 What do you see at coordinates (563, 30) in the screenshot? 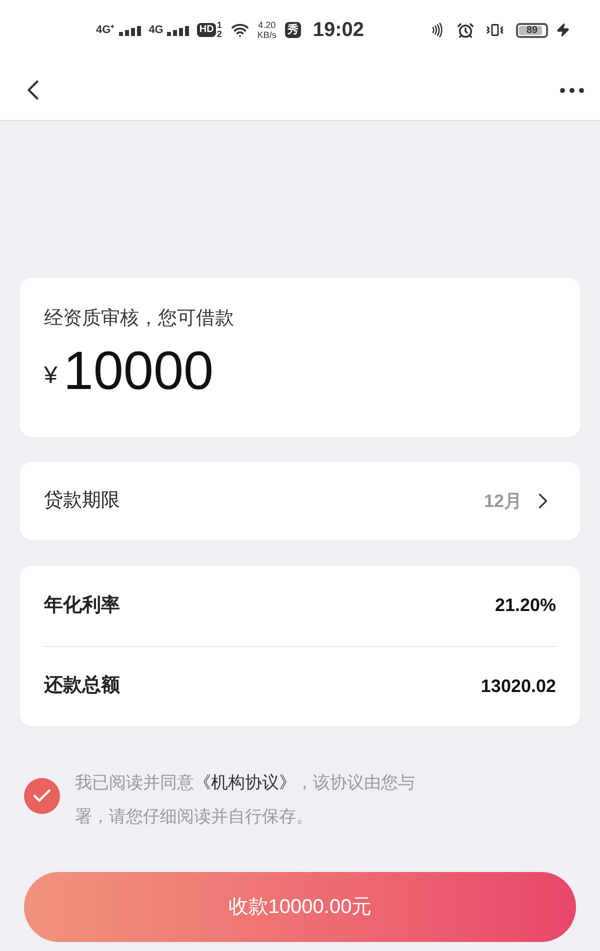
I see `charging-icon` at bounding box center [563, 30].